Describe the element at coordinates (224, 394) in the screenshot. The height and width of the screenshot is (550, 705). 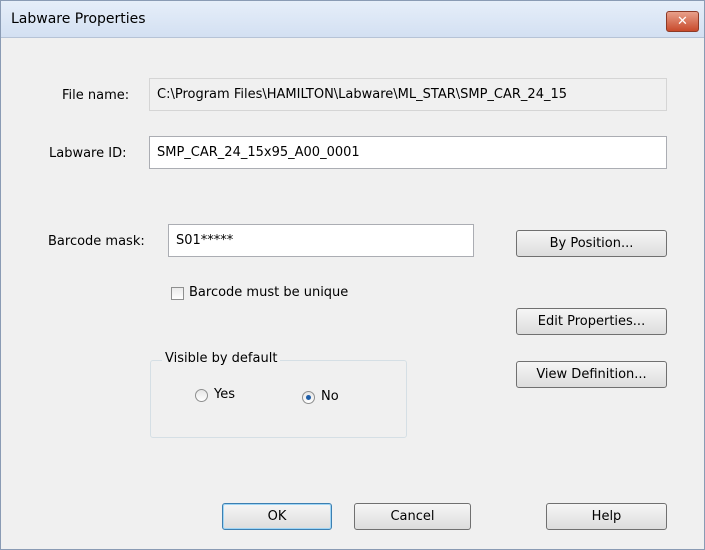
I see `visible-yes-label: Yes` at that location.